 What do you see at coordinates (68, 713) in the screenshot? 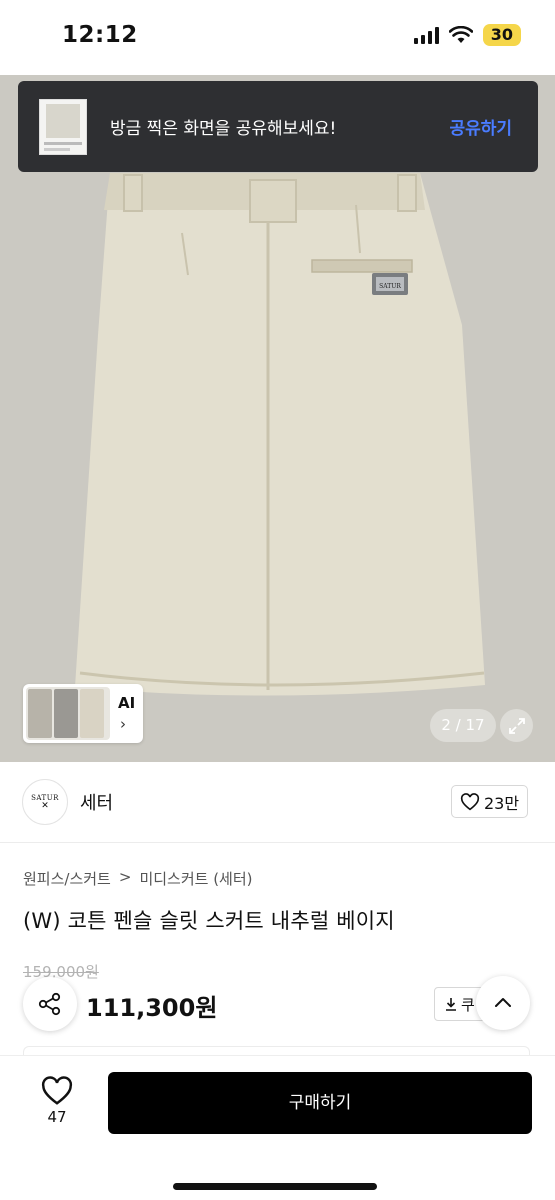
I see `ai-thumbnails` at bounding box center [68, 713].